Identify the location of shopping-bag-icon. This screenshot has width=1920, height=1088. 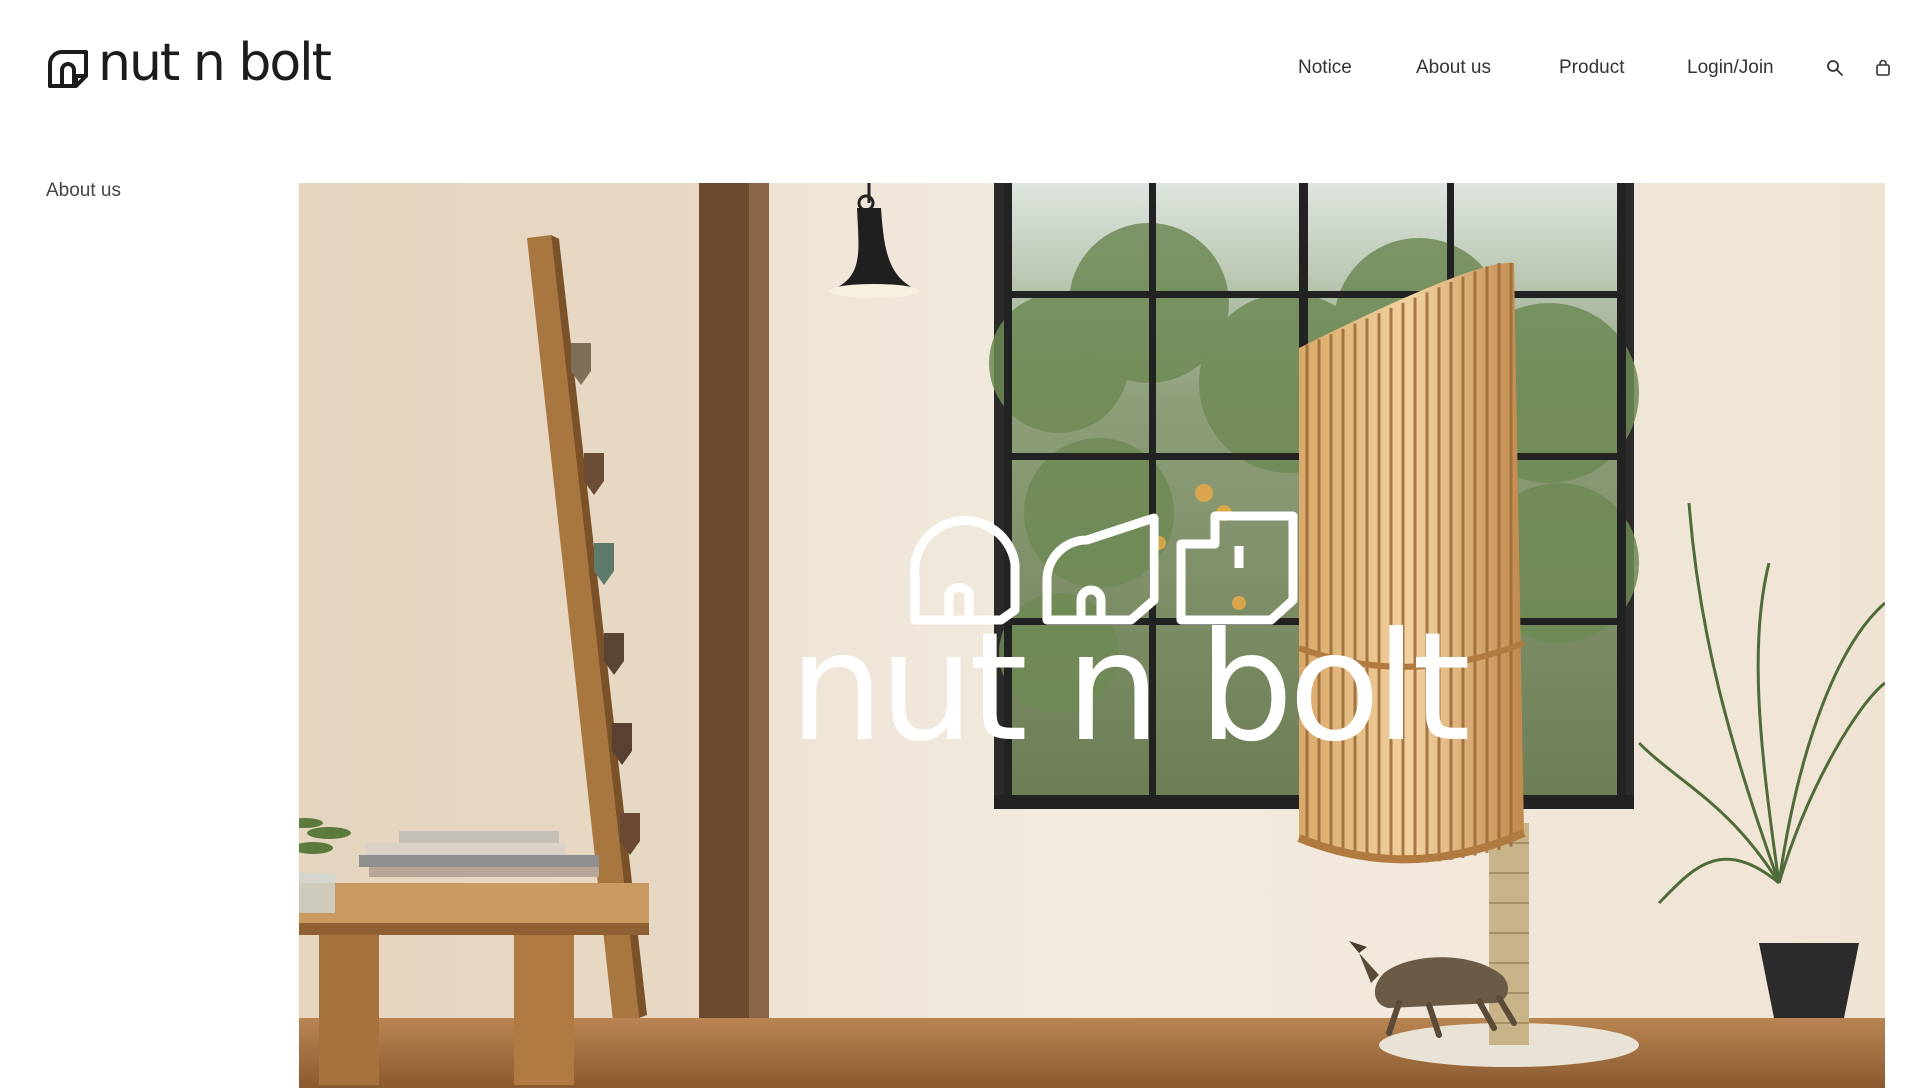
(1883, 68).